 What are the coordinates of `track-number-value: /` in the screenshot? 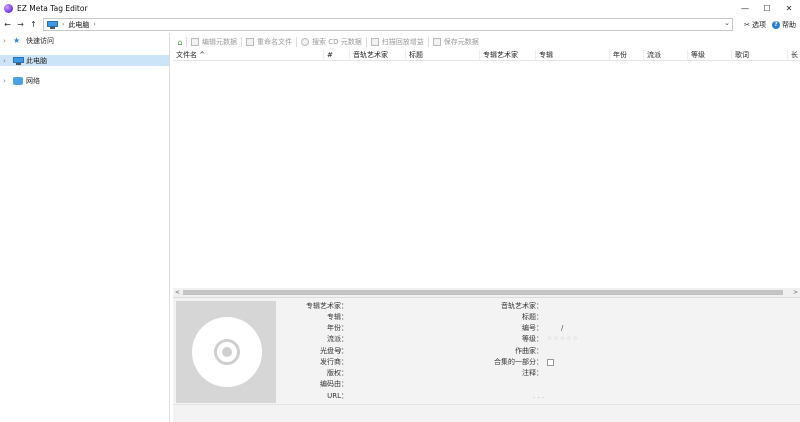 It's located at (562, 328).